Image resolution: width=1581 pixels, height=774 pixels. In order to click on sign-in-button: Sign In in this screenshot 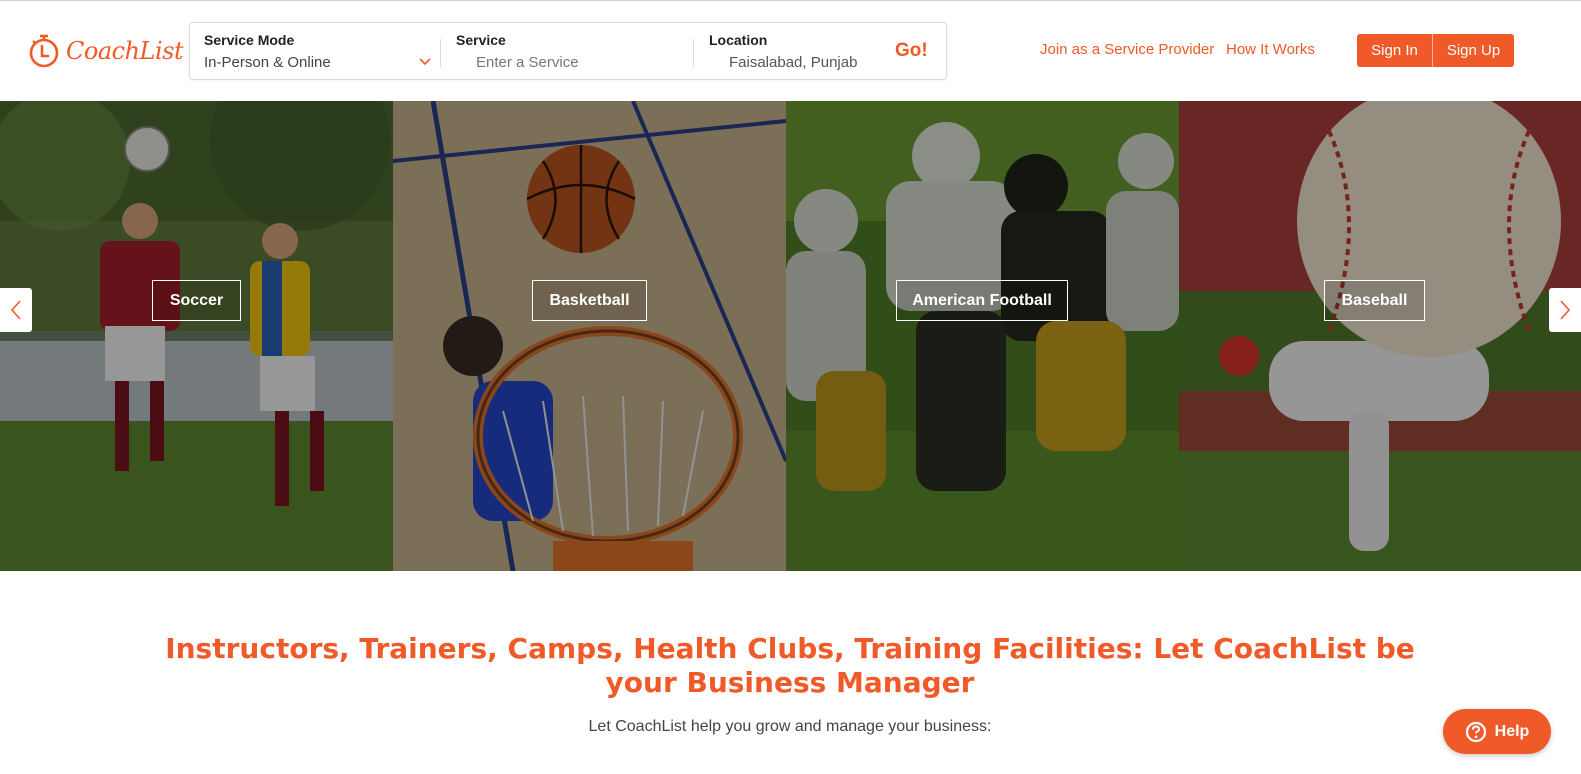, I will do `click(1394, 50)`.